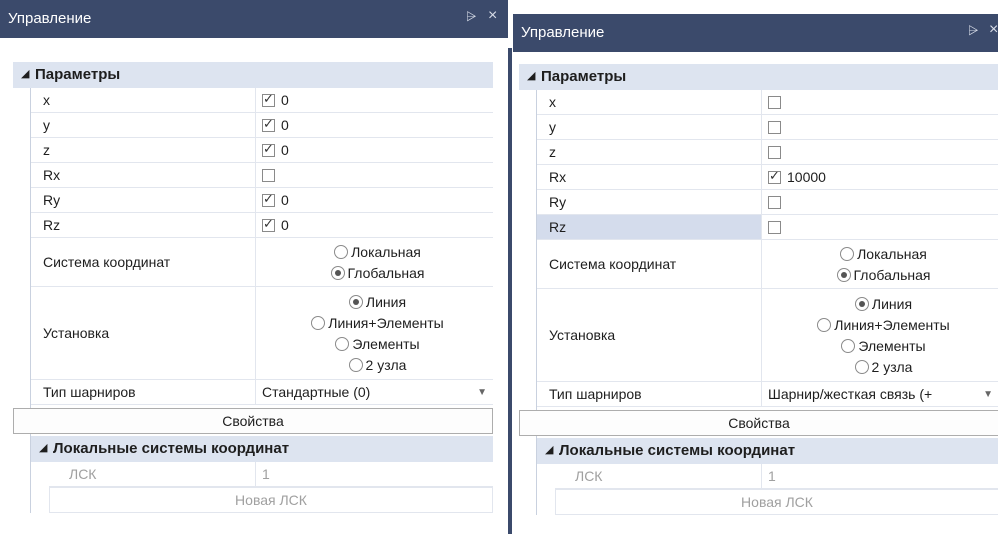  What do you see at coordinates (268, 124) in the screenshot?
I see `checkbox-y: ✓` at bounding box center [268, 124].